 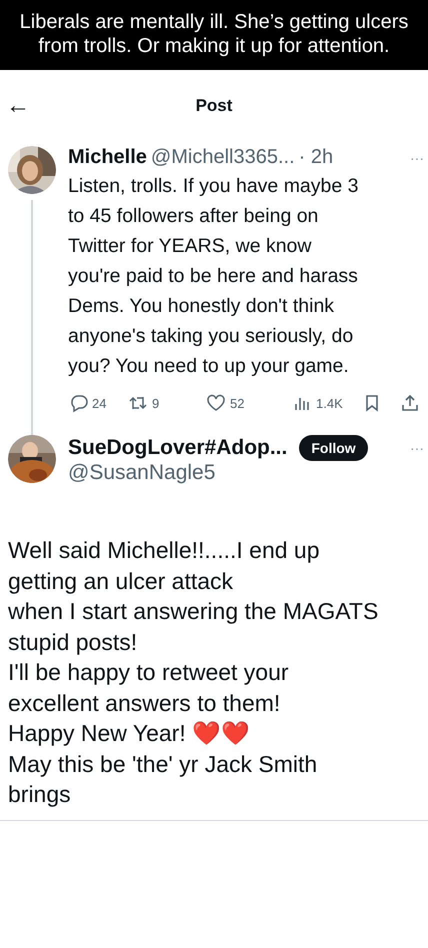 I want to click on caption: Liberals are mentally ill. She’s getting ulcers from trolls. Or making it up for attention., so click(x=214, y=35).